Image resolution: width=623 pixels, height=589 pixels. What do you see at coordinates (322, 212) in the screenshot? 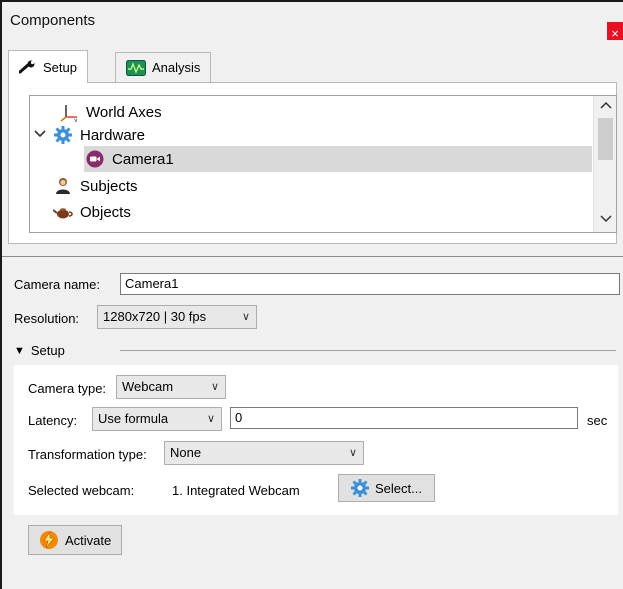
I see `tree-item-objects: Objects` at bounding box center [322, 212].